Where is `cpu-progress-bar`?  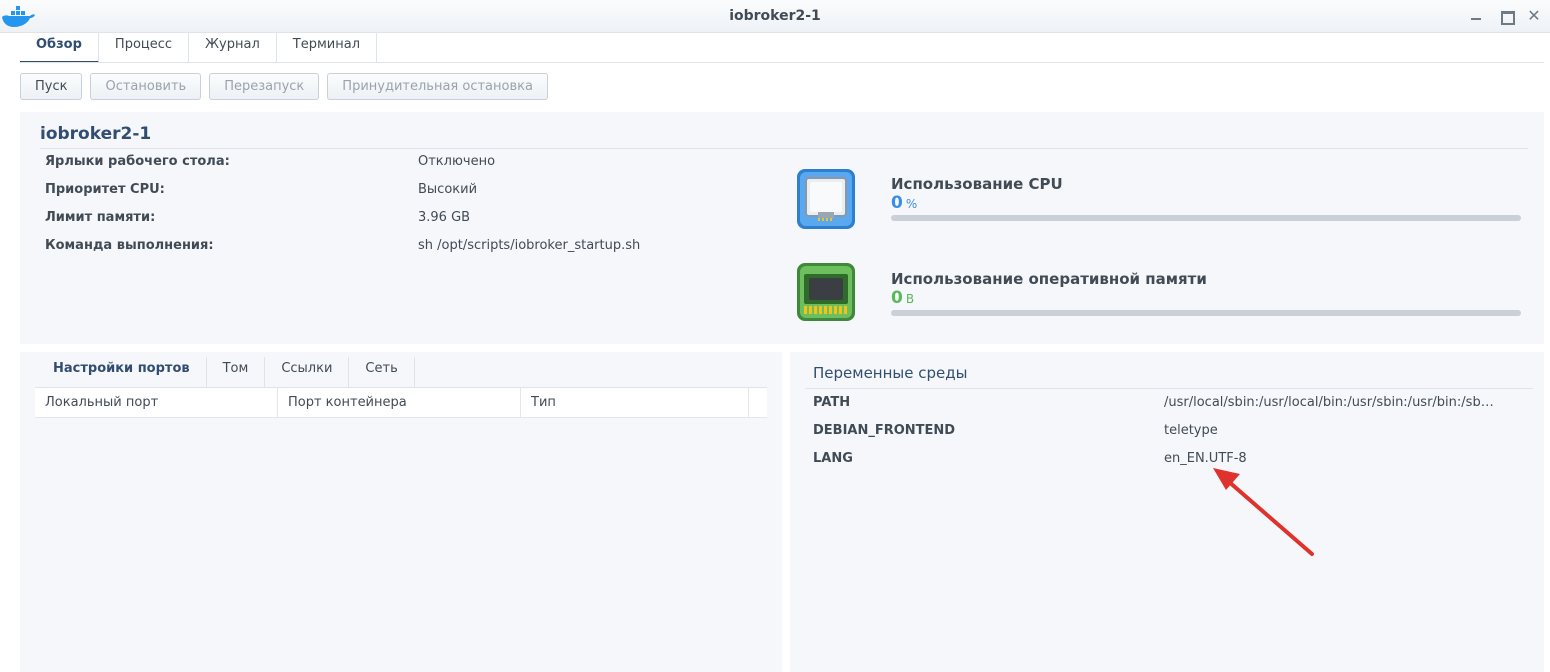 cpu-progress-bar is located at coordinates (1206, 218).